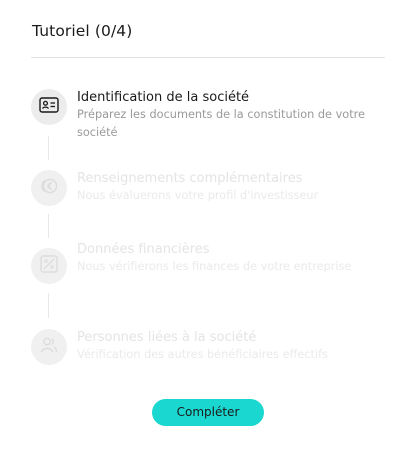 This screenshot has width=418, height=456. I want to click on finance-chart-icon, so click(49, 266).